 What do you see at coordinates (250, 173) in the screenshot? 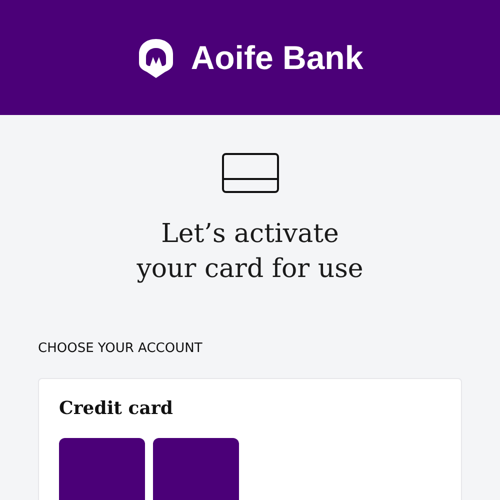
I see `card-icon` at bounding box center [250, 173].